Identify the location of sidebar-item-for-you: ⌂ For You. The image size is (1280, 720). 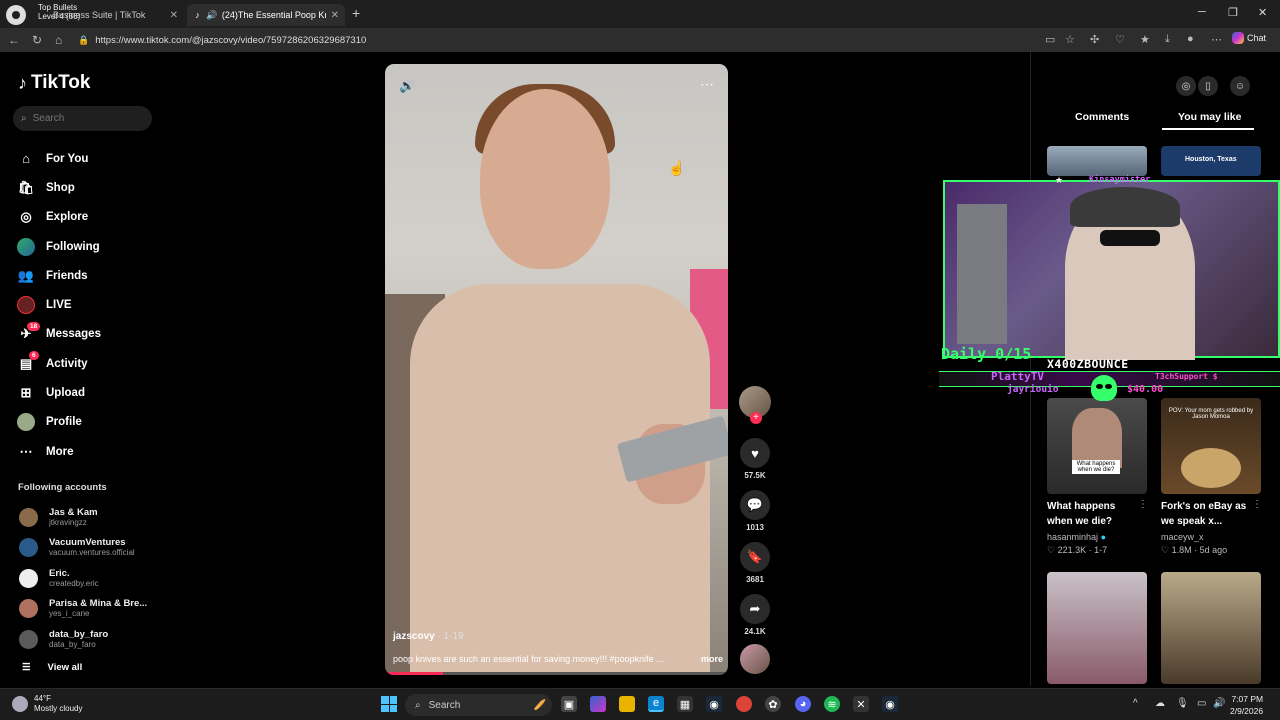
(92, 158).